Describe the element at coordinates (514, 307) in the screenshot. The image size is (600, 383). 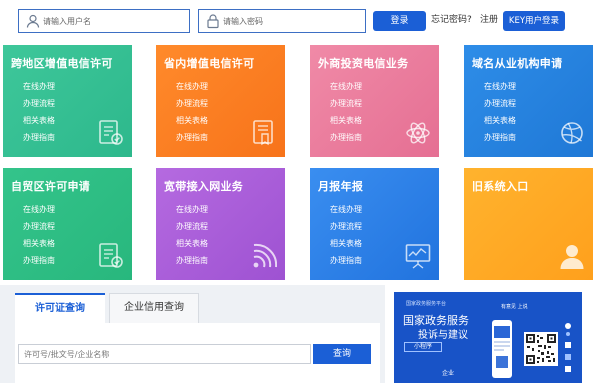
I see `promo-slogan: 有意见 上说` at that location.